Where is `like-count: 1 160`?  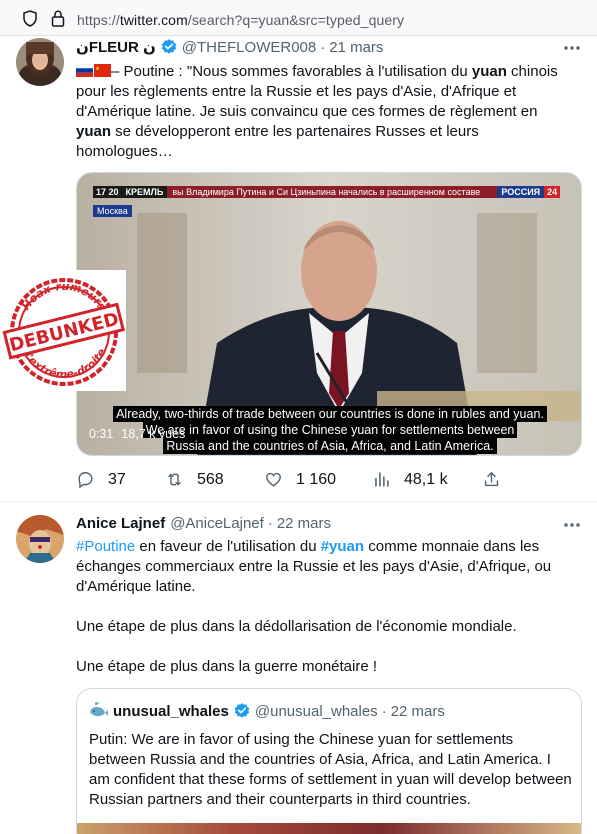 like-count: 1 160 is located at coordinates (316, 479).